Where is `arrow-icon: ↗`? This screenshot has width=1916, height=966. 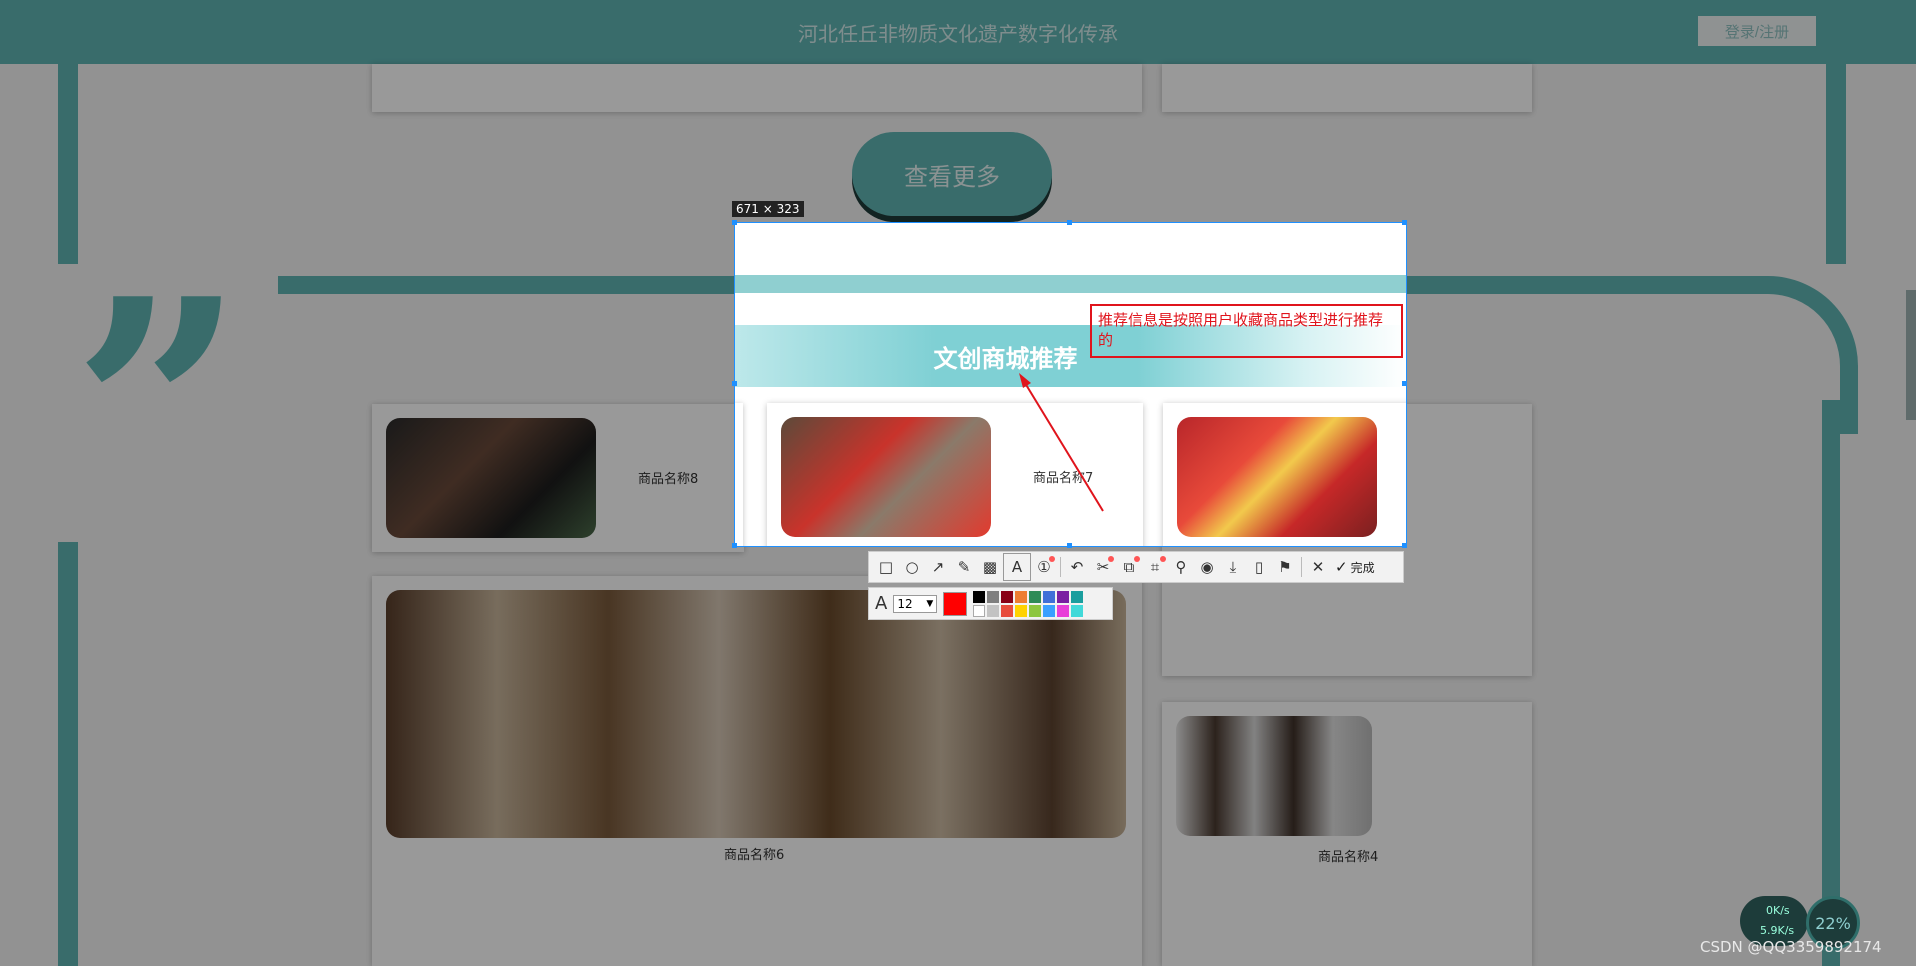 arrow-icon: ↗ is located at coordinates (938, 567).